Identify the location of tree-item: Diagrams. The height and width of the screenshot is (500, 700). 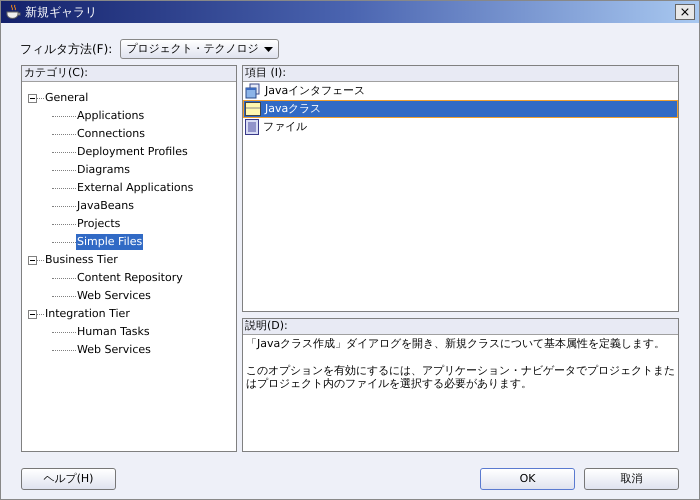
(103, 170).